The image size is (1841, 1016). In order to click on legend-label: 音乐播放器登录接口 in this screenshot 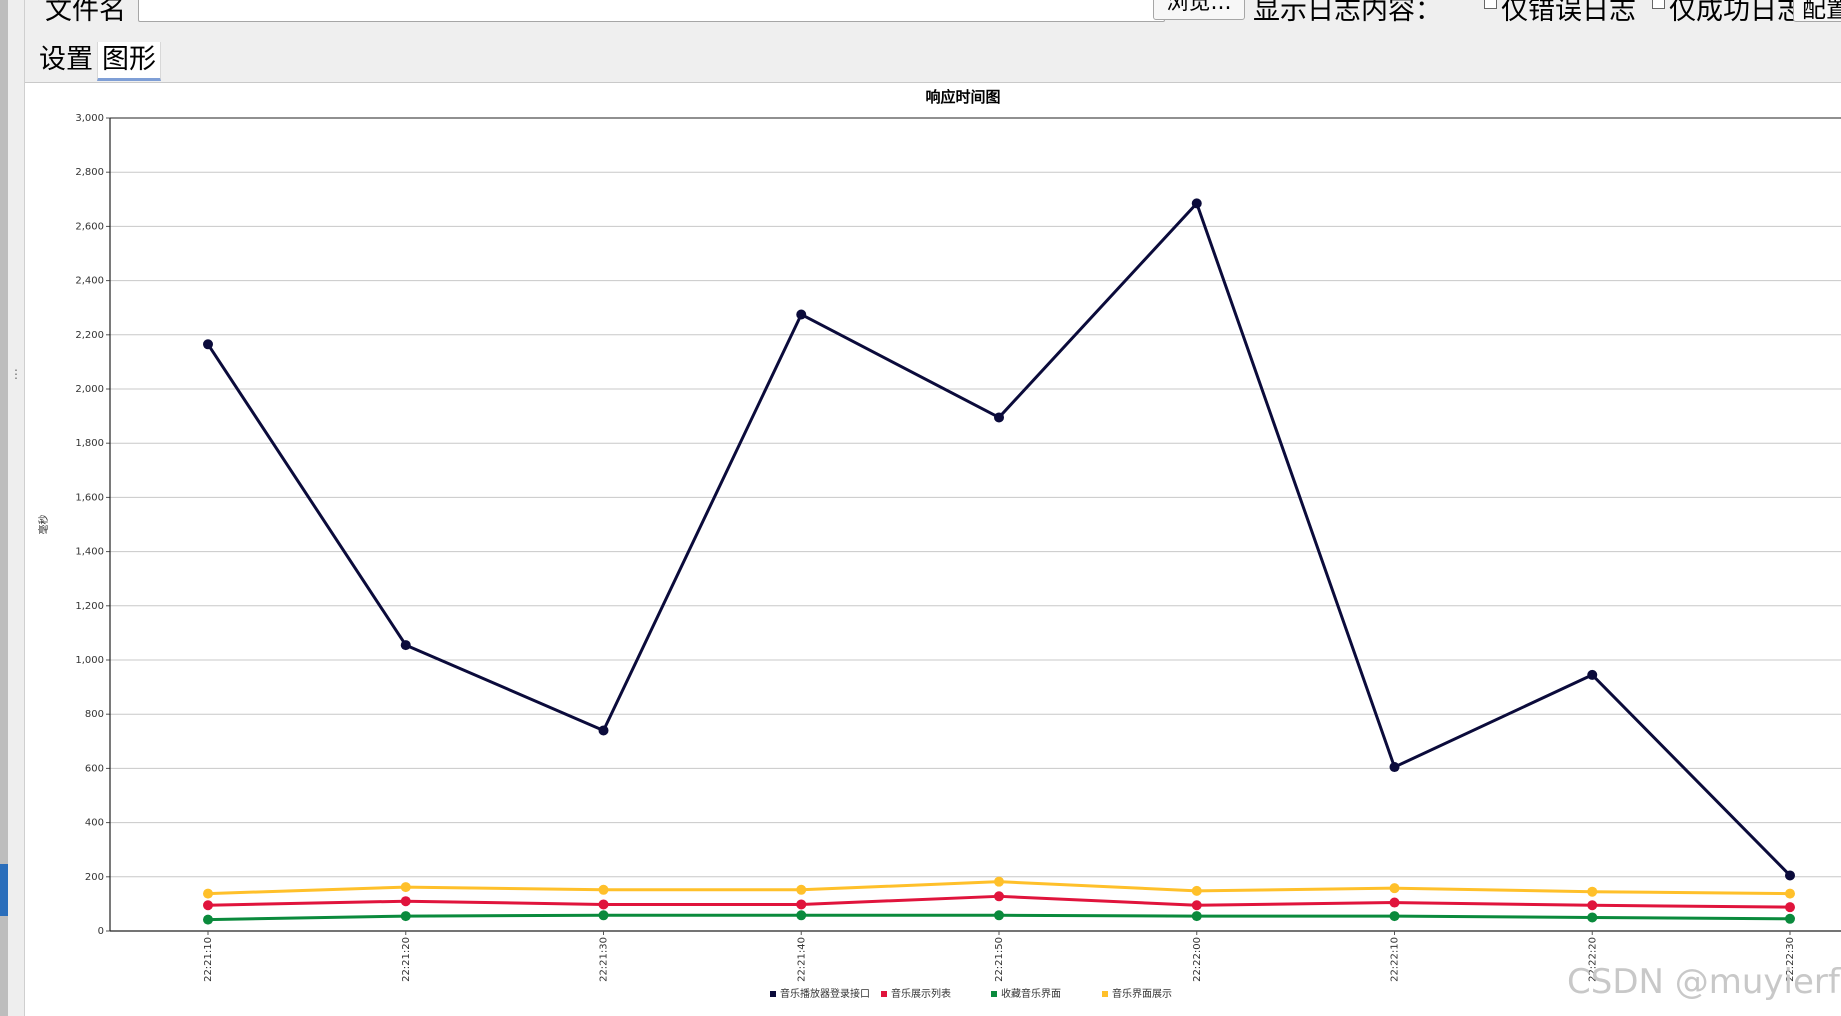, I will do `click(825, 993)`.